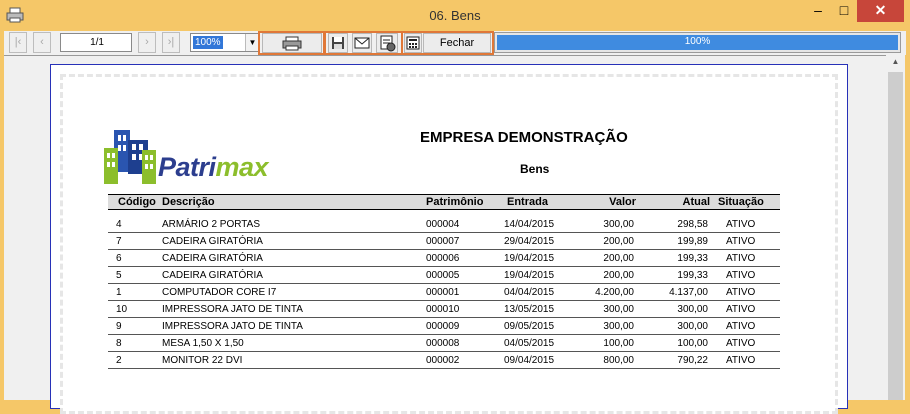 The width and height of the screenshot is (910, 414). What do you see at coordinates (119, 292) in the screenshot?
I see `cell-codigo: 1` at bounding box center [119, 292].